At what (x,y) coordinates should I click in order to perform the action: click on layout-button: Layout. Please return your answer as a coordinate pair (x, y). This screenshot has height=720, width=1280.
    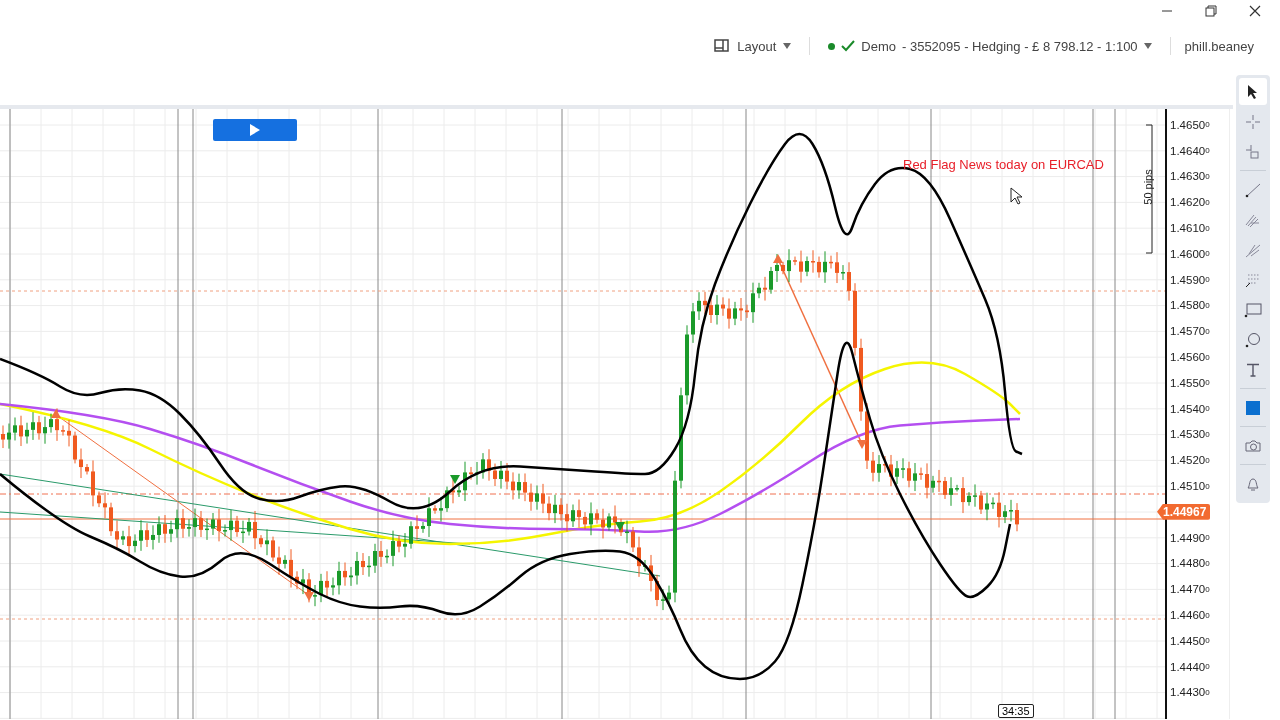
    Looking at the image, I should click on (753, 46).